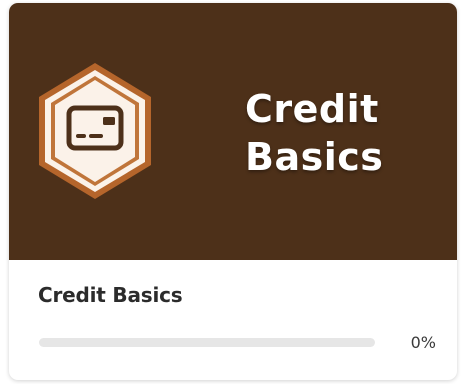 This screenshot has height=384, width=462. Describe the element at coordinates (345, 133) in the screenshot. I see `banner-title: Credit Basics` at that location.